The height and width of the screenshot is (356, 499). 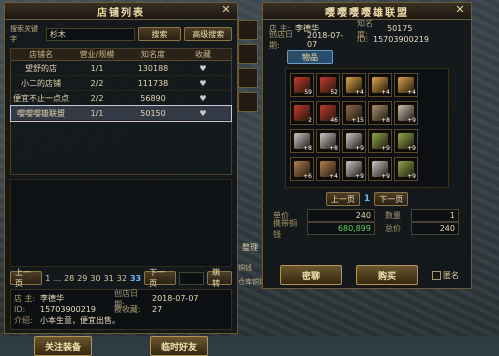 What do you see at coordinates (47, 278) in the screenshot?
I see `page-link: 1` at bounding box center [47, 278].